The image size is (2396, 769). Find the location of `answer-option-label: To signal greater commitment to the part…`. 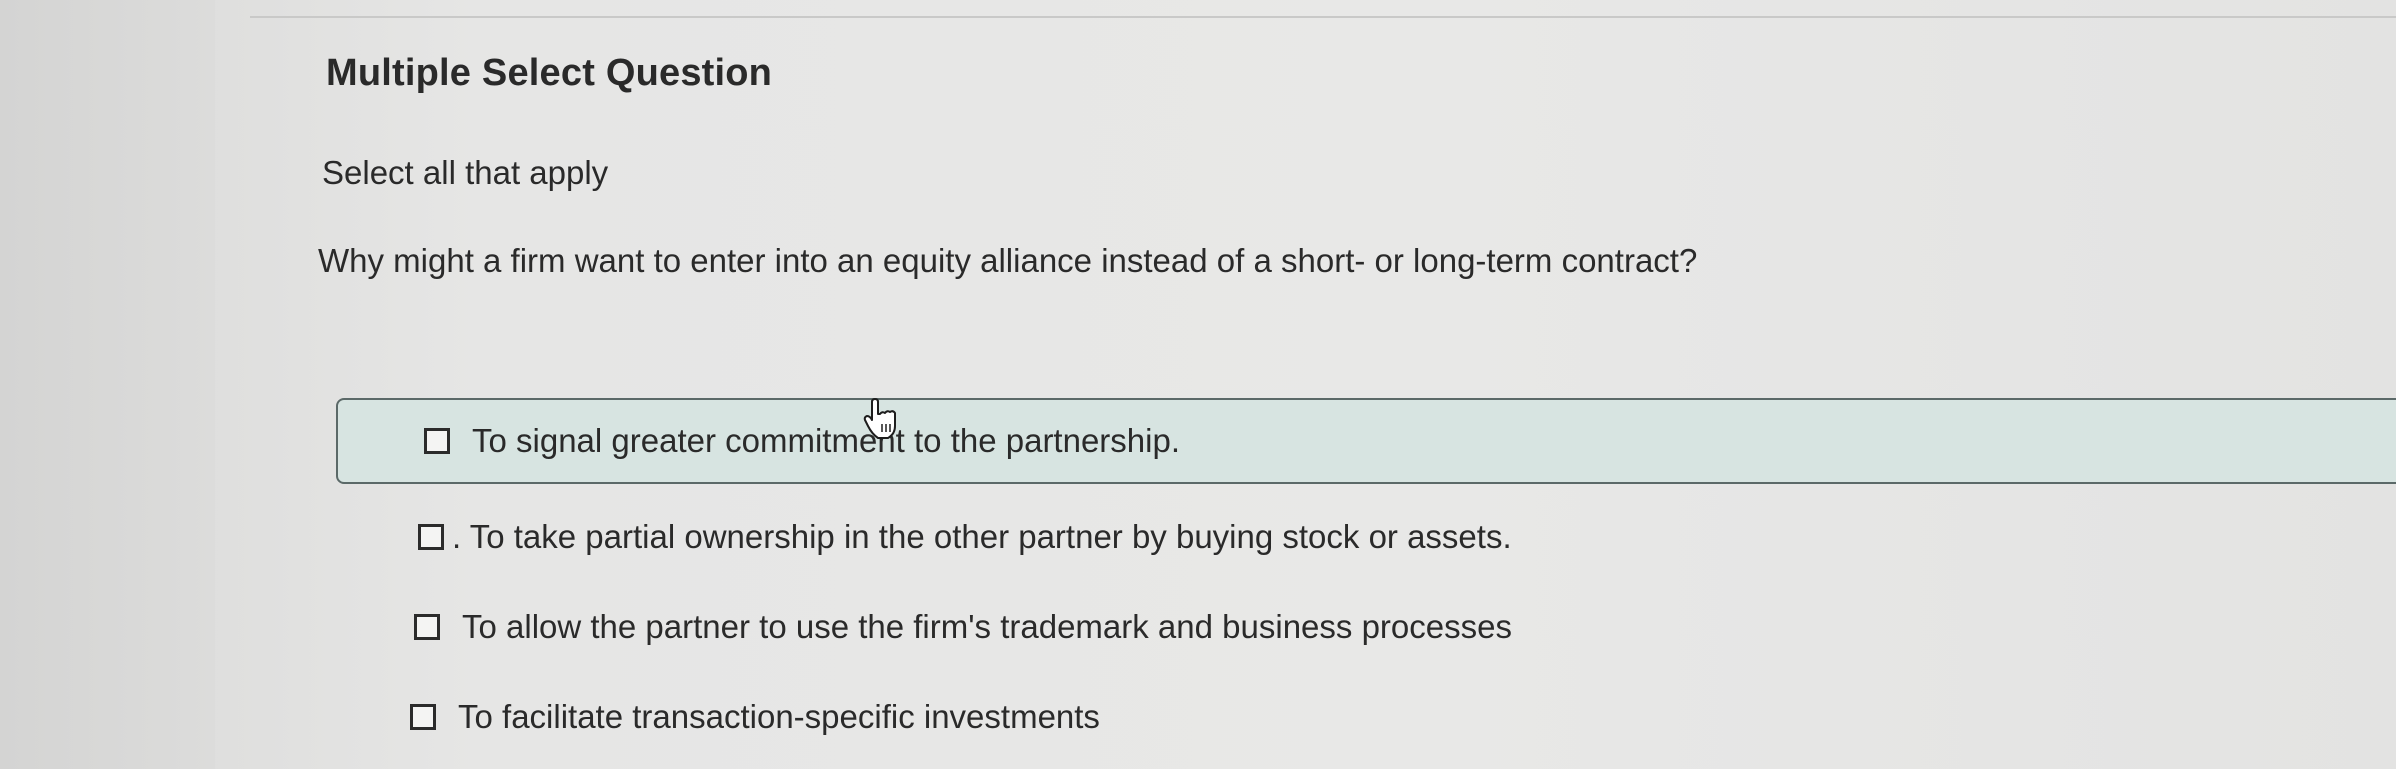

answer-option-label: To signal greater commitment to the part… is located at coordinates (826, 440).